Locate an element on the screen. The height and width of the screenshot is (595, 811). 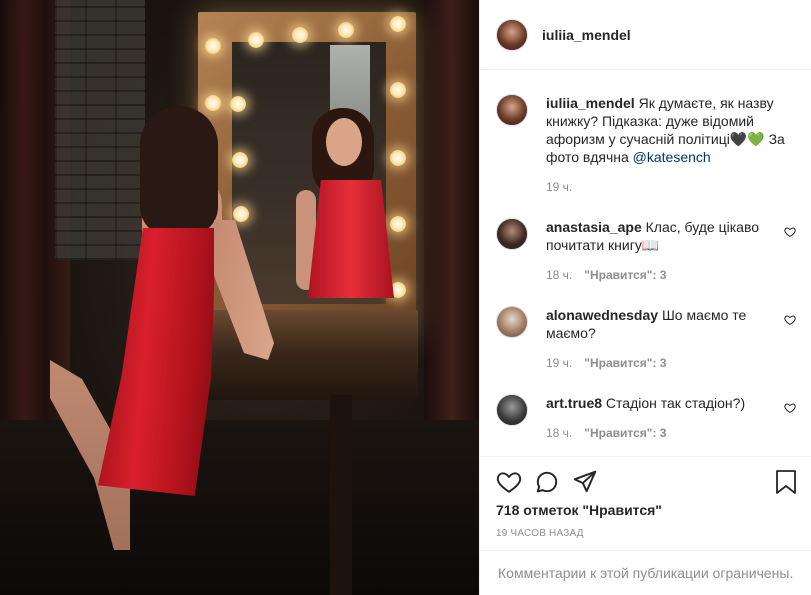
likes-count: 718 отметок "Нравится" is located at coordinates (579, 510).